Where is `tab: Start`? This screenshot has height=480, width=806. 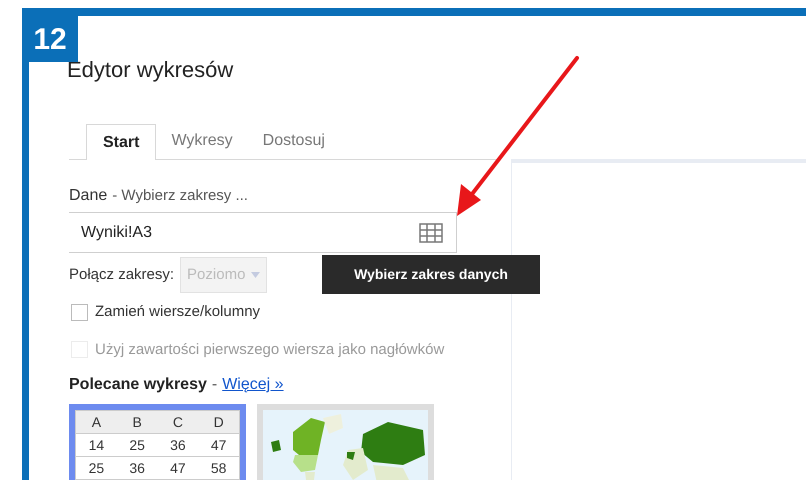 tab: Start is located at coordinates (121, 142).